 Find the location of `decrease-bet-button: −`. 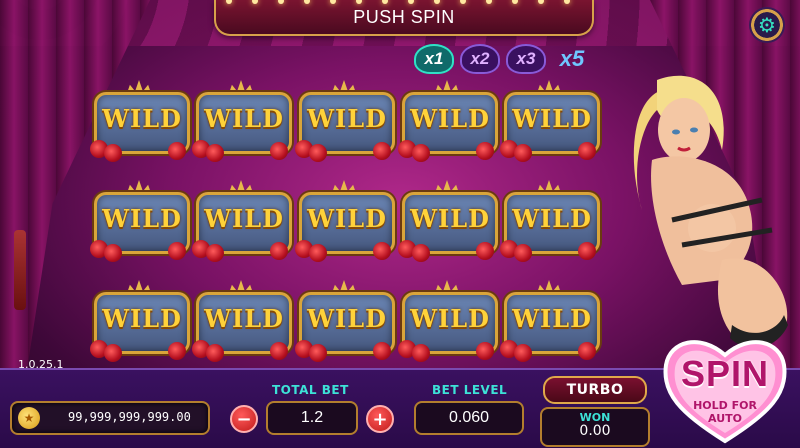

decrease-bet-button: − is located at coordinates (244, 419).